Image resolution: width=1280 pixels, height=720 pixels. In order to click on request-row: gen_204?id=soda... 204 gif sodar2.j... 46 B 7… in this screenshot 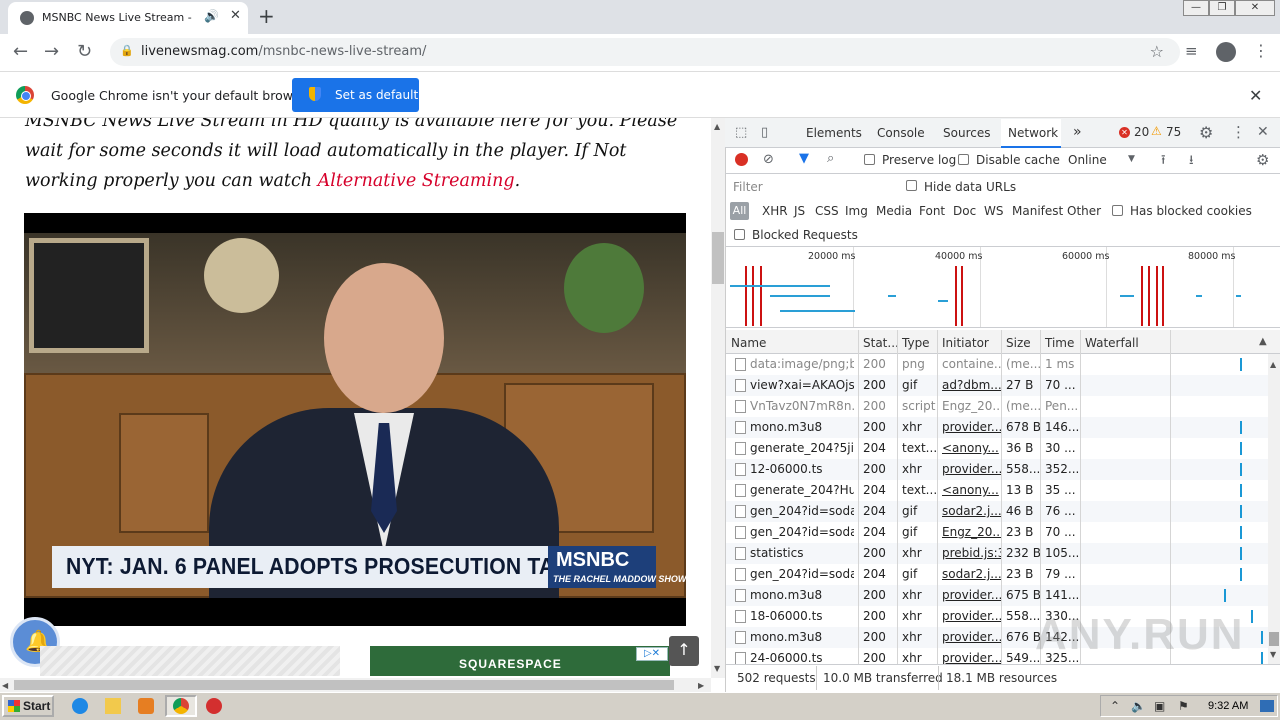, I will do `click(997, 511)`.